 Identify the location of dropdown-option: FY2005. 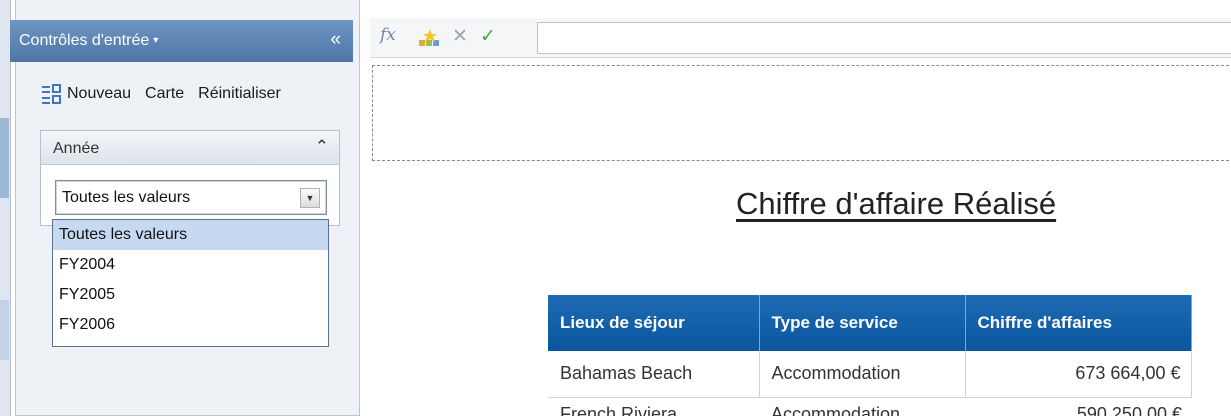
(190, 295).